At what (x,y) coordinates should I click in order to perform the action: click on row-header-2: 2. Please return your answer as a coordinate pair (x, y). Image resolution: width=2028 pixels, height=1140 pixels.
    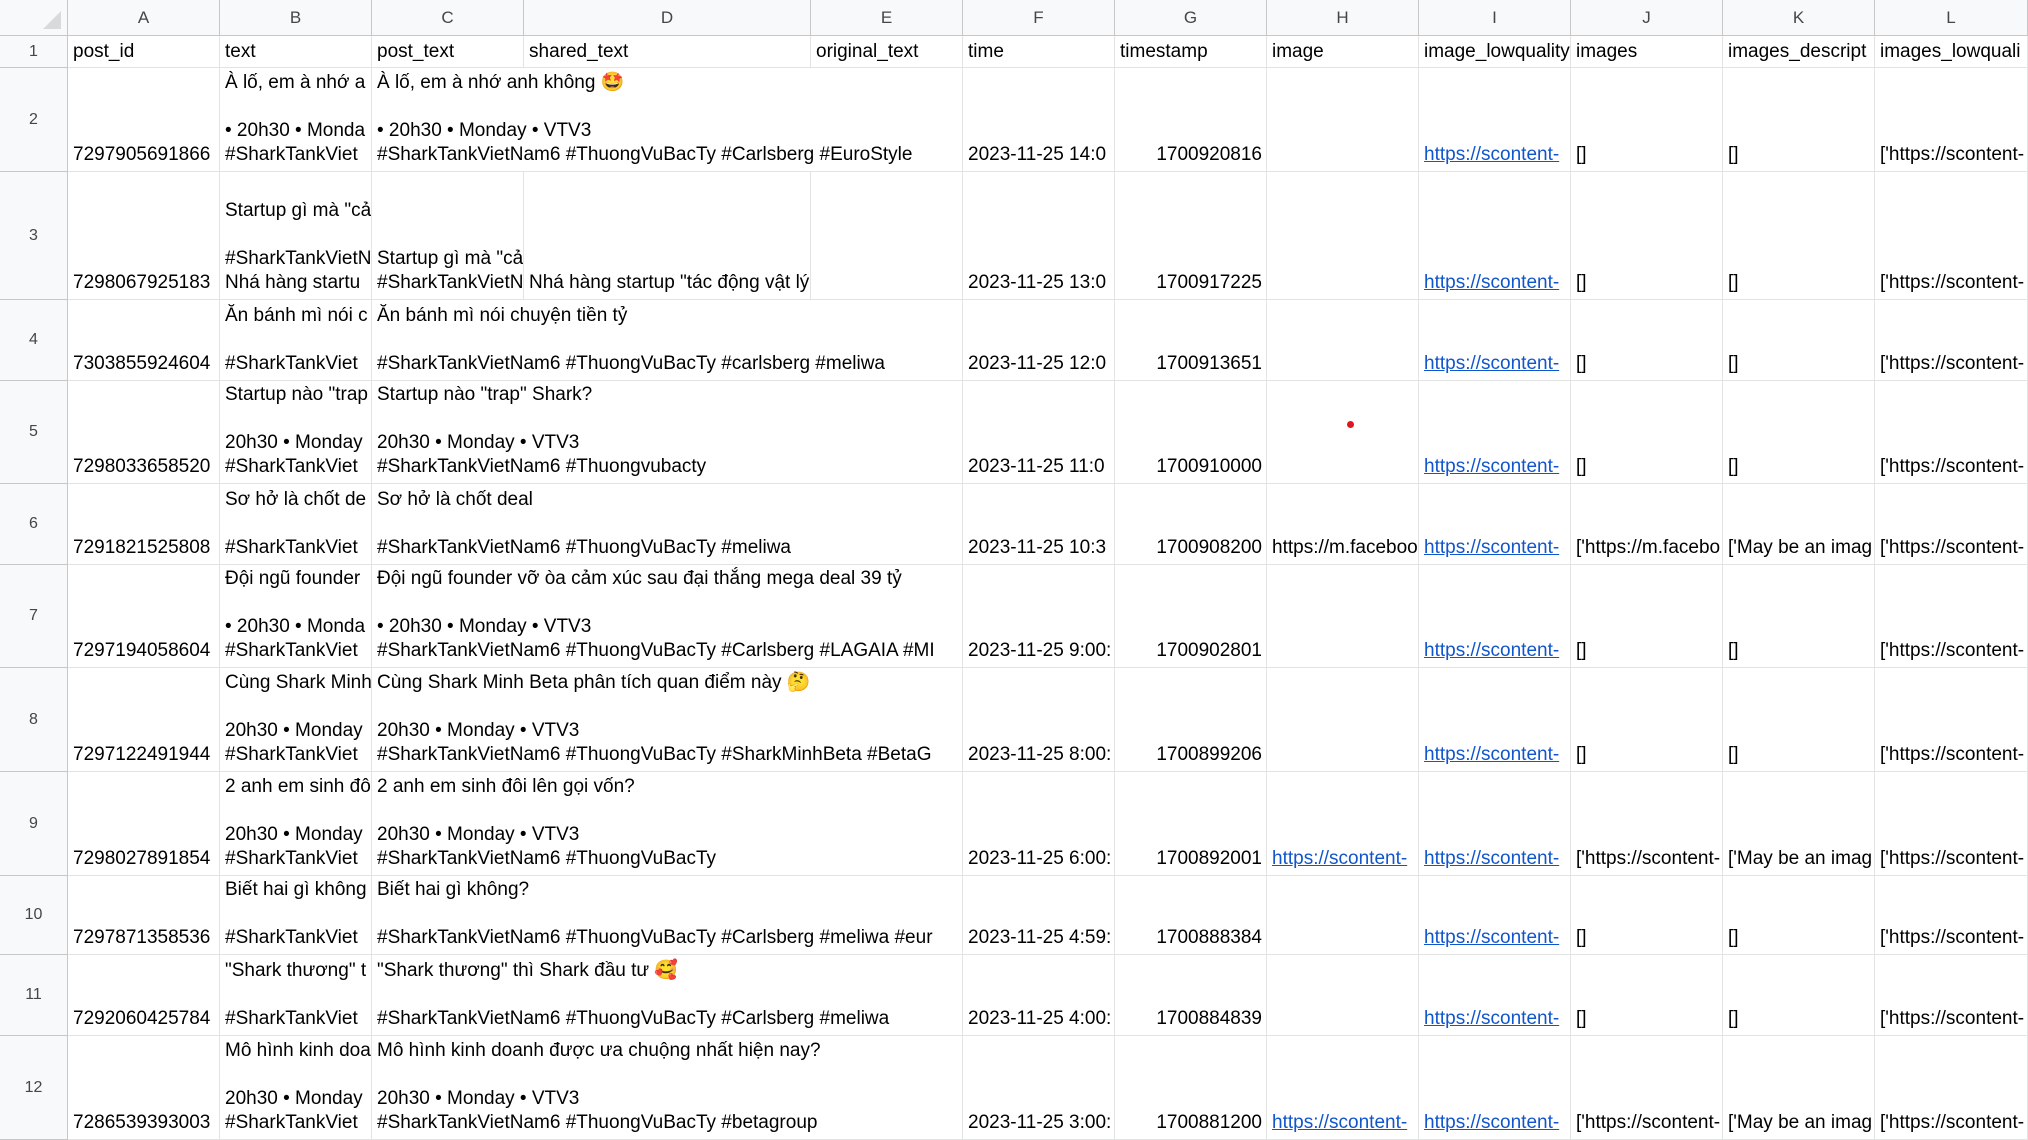
    Looking at the image, I should click on (34, 120).